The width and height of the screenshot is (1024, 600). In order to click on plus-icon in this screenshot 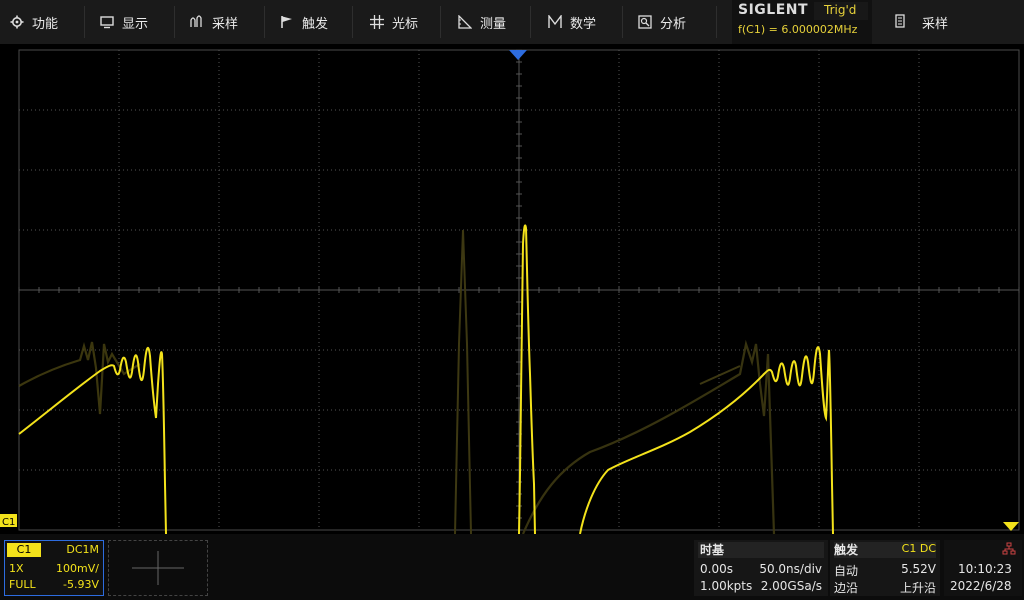, I will do `click(158, 568)`.